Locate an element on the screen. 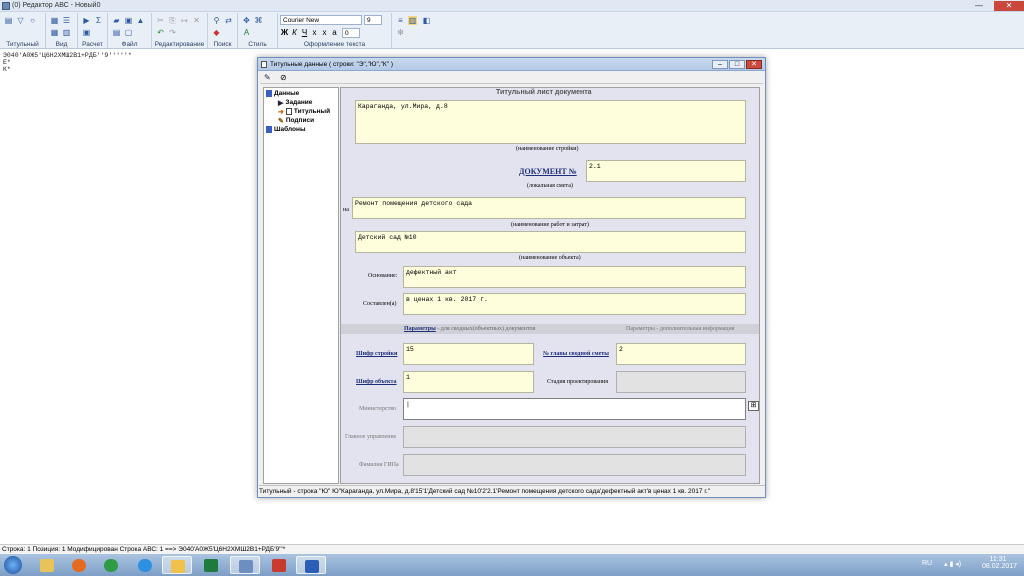  object-name-field: Детский сад №10 is located at coordinates (550, 242).